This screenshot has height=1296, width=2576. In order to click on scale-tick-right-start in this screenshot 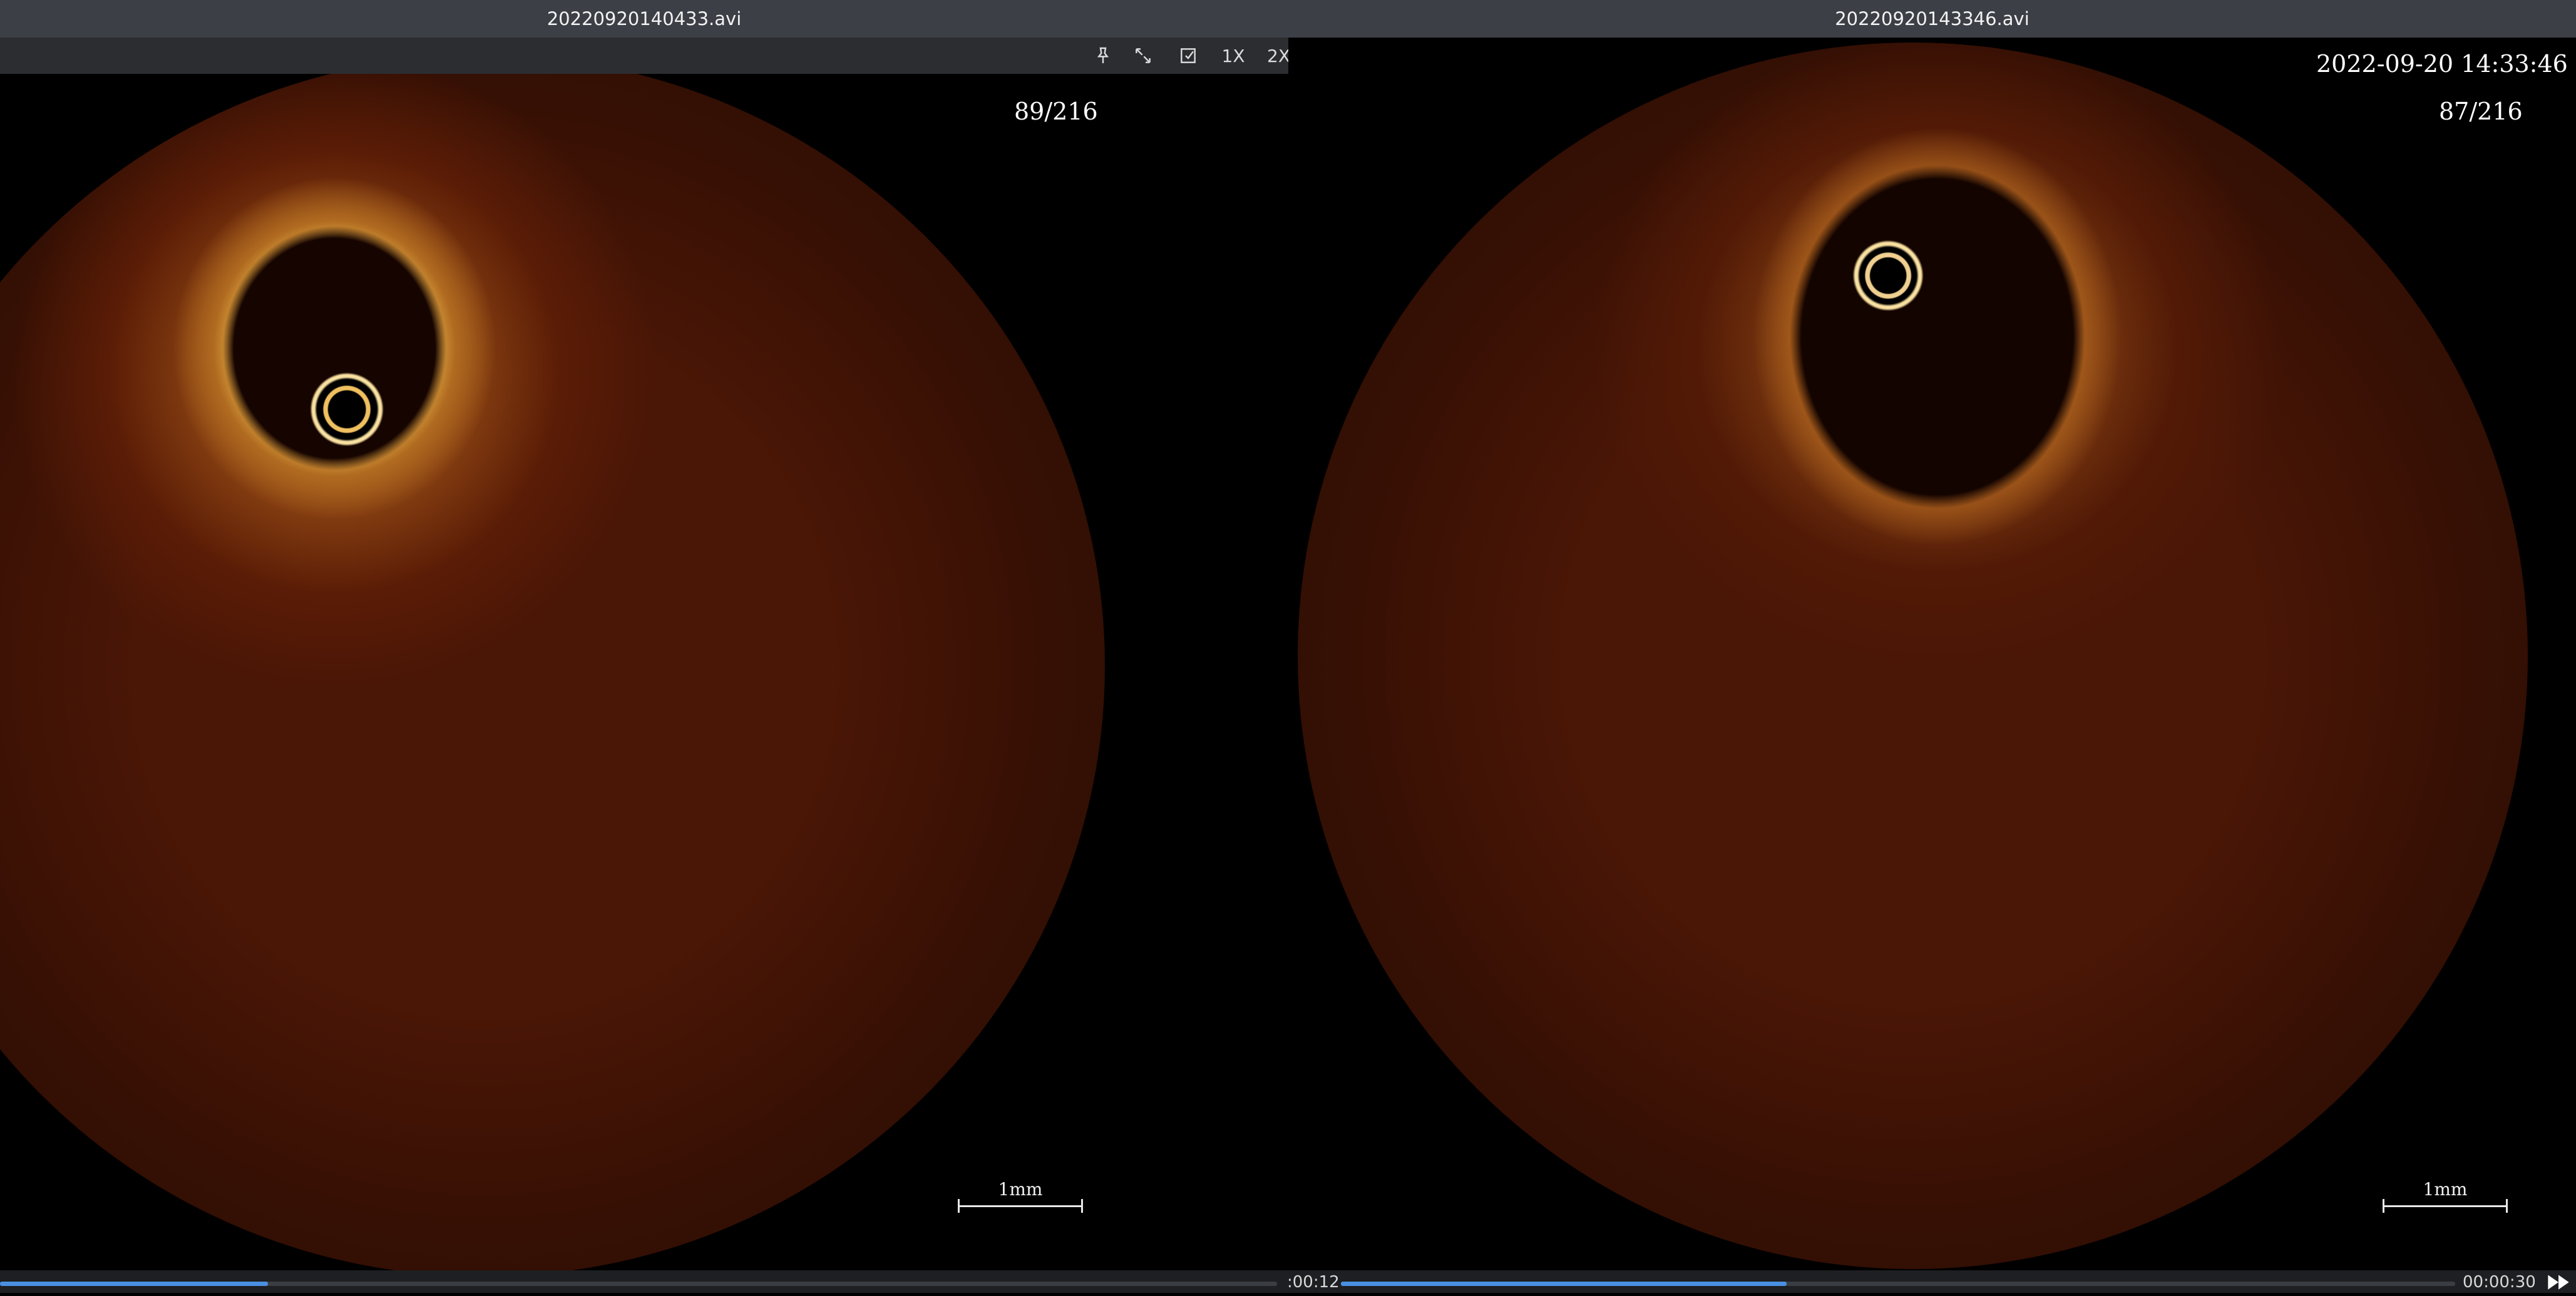, I will do `click(2383, 1206)`.